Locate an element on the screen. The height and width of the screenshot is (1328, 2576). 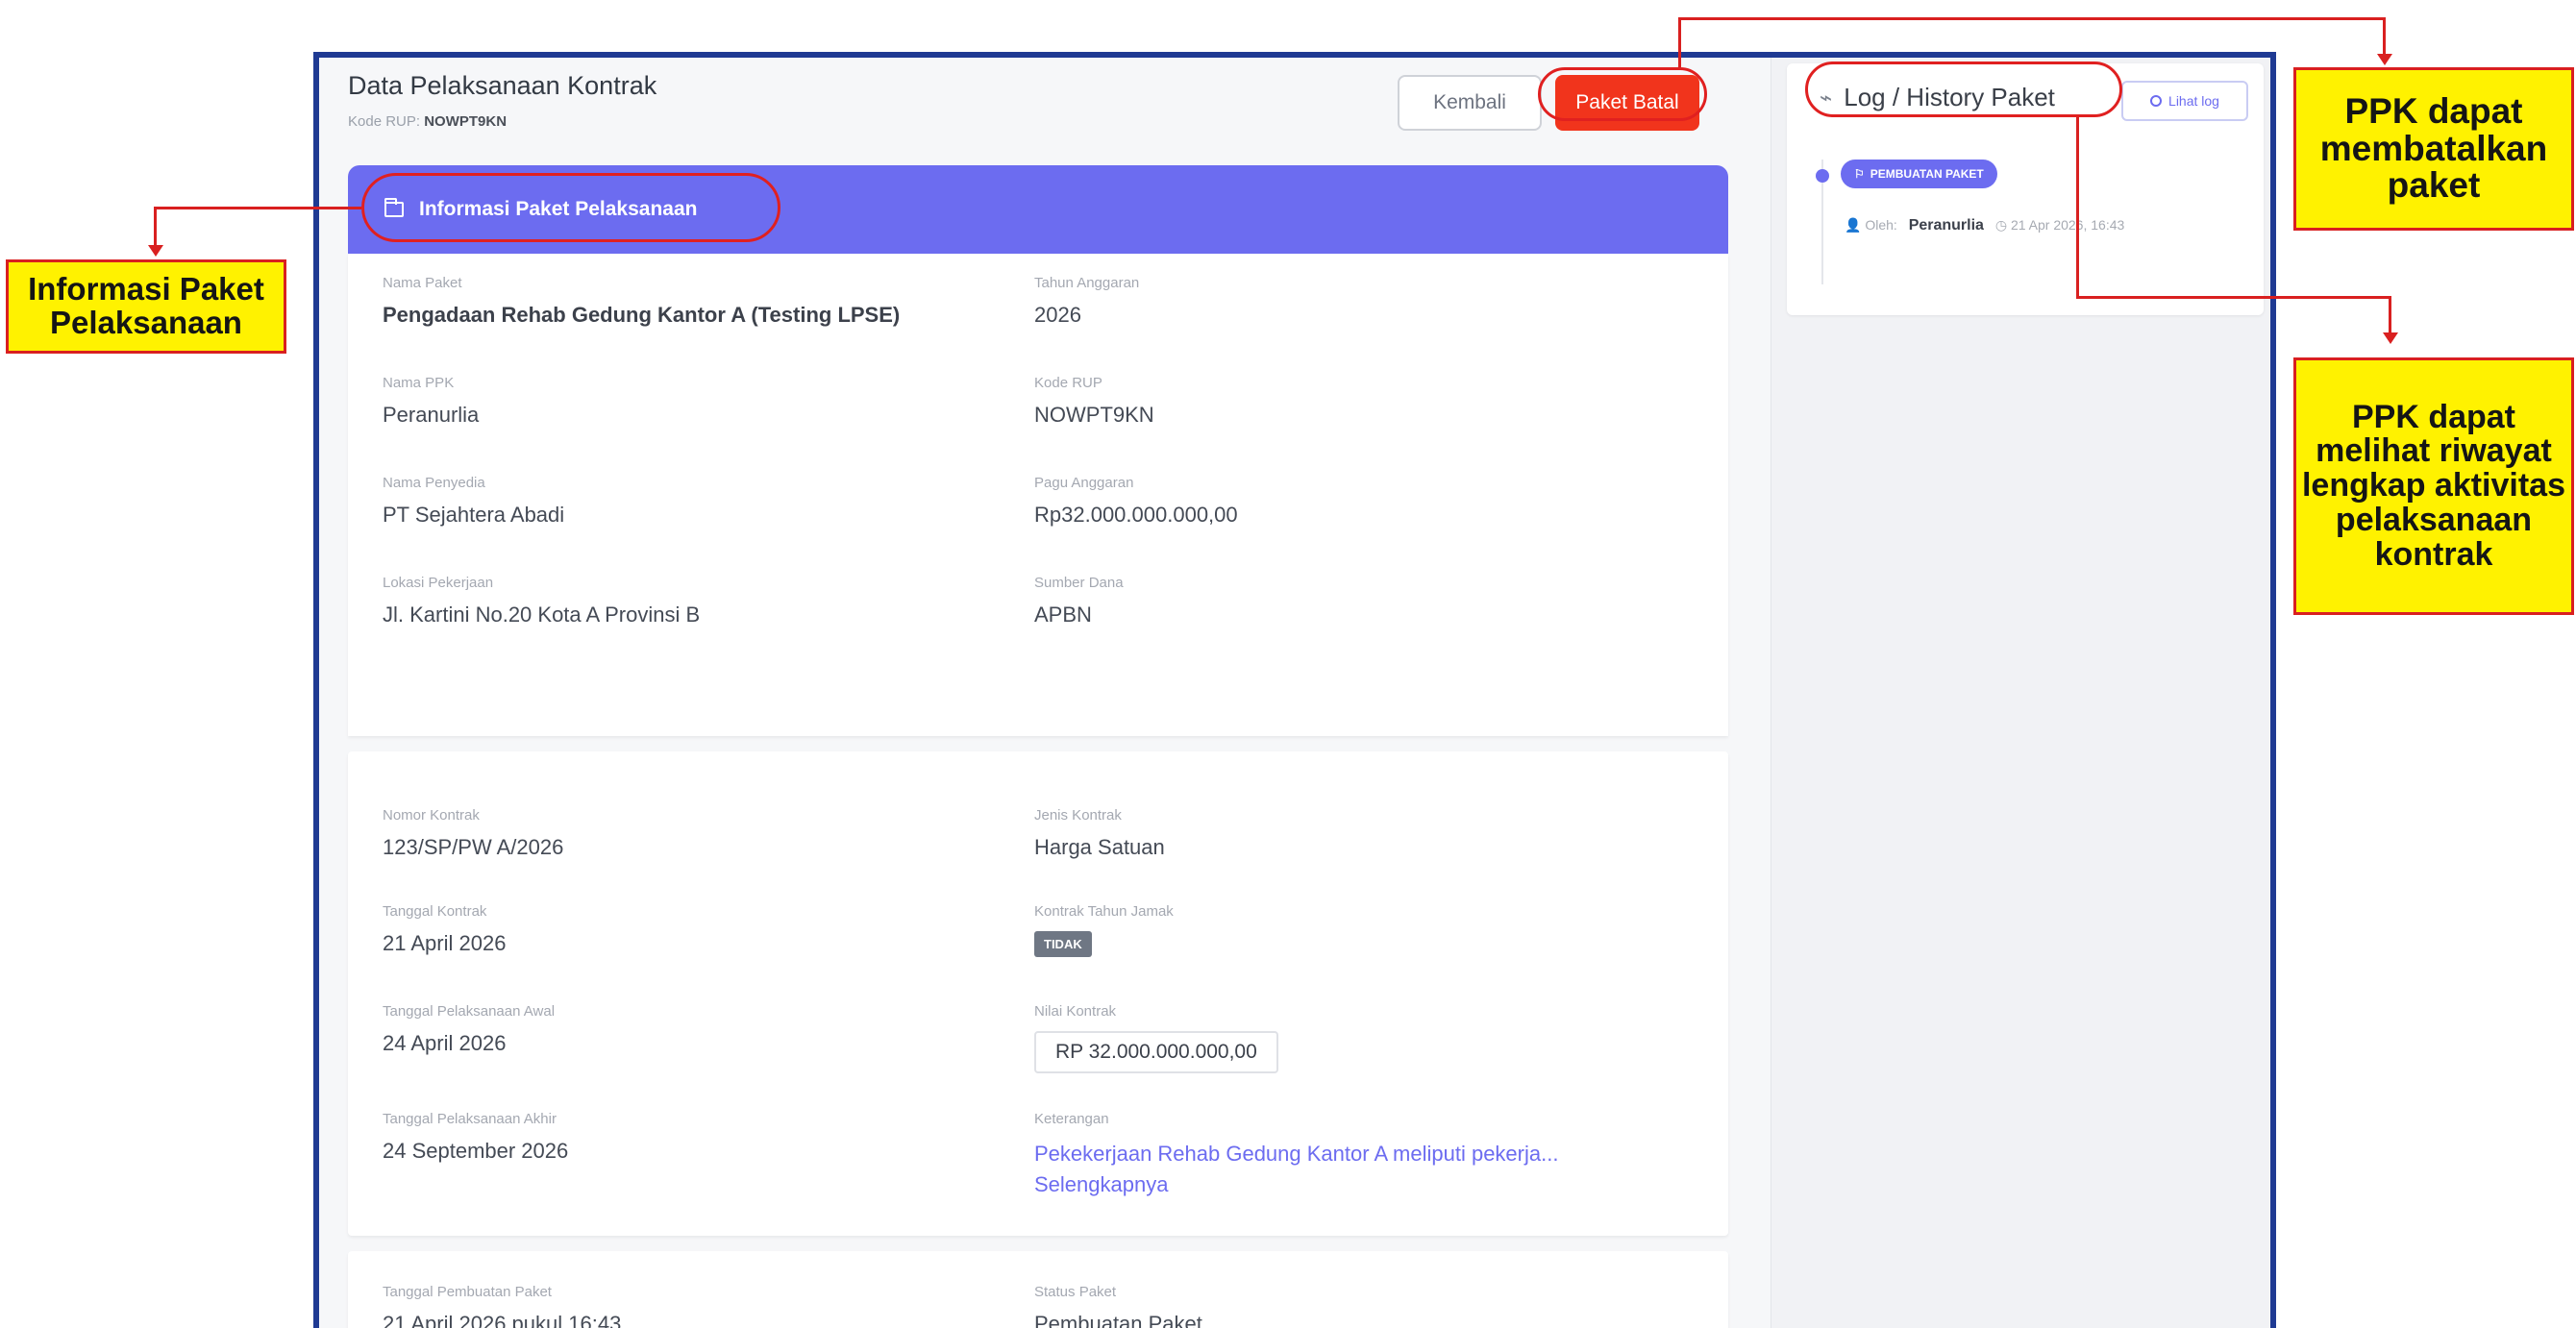
log-entry-tag-label: PEMBUATAN PAKET is located at coordinates (1927, 174).